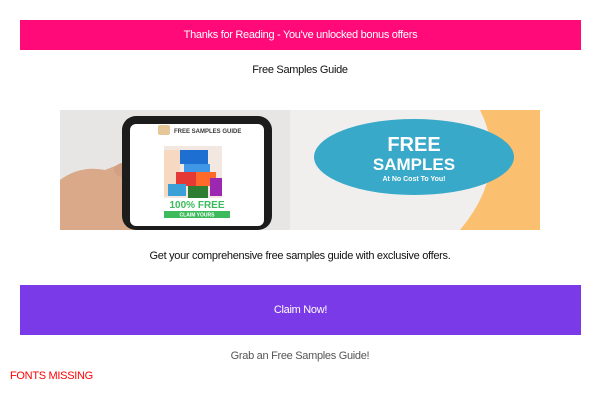 Image resolution: width=600 pixels, height=400 pixels. I want to click on badge-free-text: FREE, so click(413, 145).